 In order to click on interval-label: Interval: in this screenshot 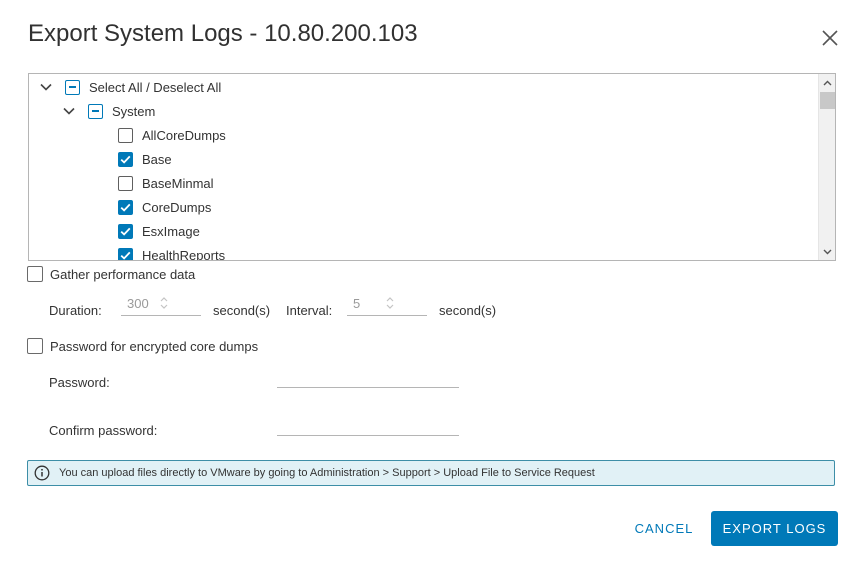, I will do `click(309, 310)`.